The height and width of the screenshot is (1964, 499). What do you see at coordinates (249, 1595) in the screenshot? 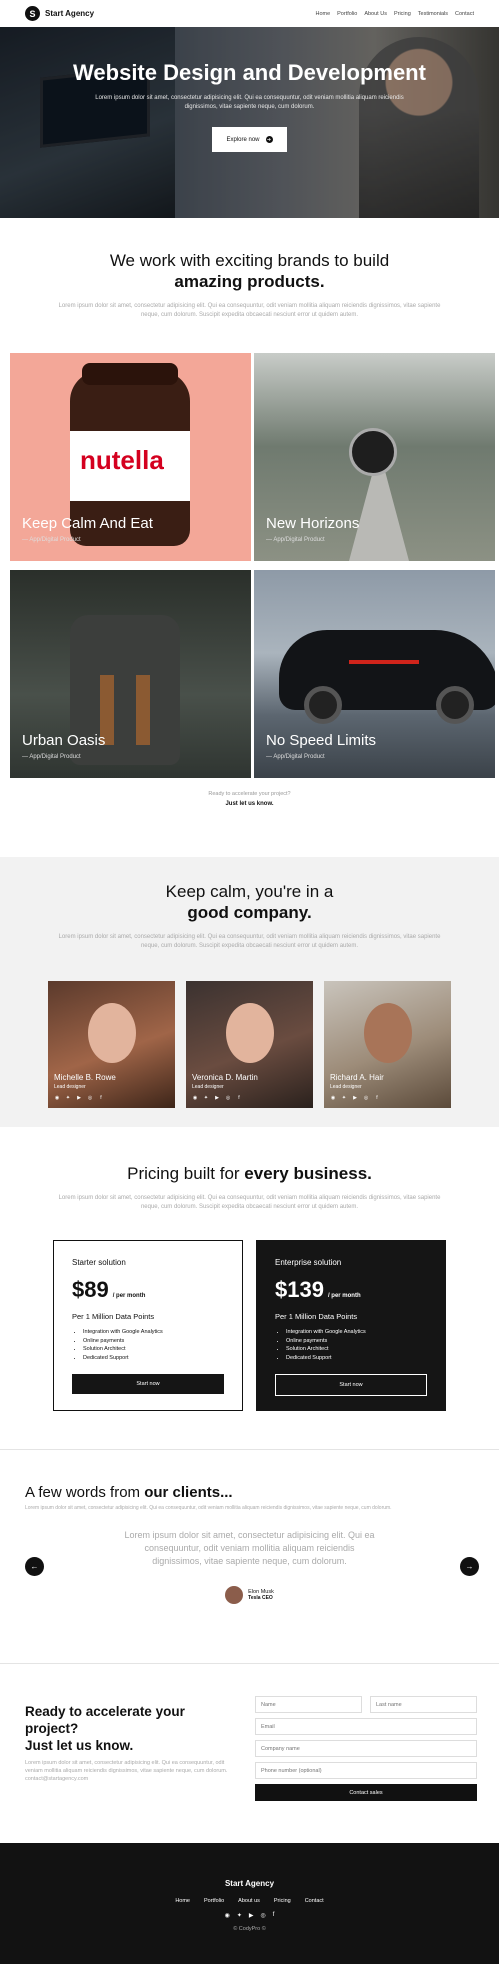
I see `testimonial-author: Elon Musk Tesla CEO` at bounding box center [249, 1595].